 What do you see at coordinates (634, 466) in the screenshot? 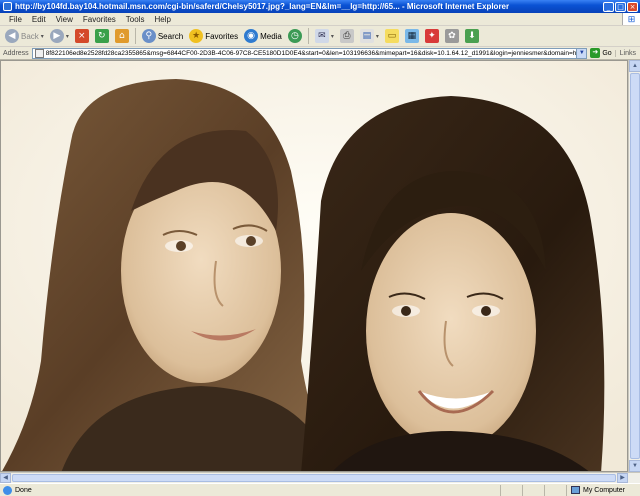
I see `scroll-down-icon: ▼` at bounding box center [634, 466].